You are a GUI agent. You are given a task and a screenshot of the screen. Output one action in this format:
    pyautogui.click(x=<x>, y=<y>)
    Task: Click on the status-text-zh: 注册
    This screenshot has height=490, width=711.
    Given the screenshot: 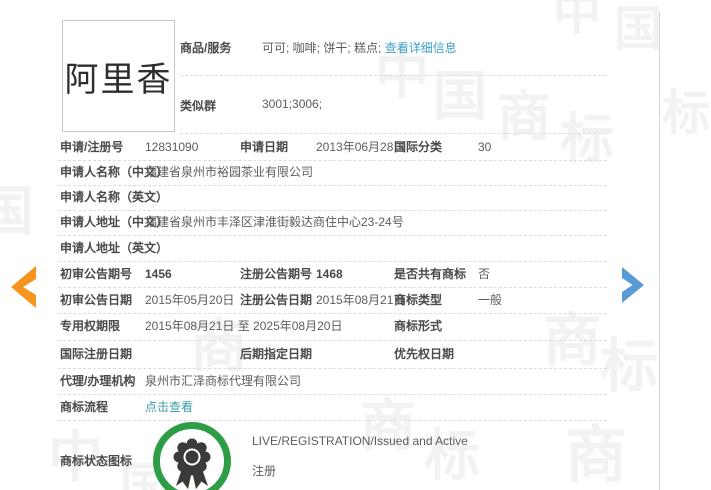 What is the action you would take?
    pyautogui.click(x=264, y=471)
    